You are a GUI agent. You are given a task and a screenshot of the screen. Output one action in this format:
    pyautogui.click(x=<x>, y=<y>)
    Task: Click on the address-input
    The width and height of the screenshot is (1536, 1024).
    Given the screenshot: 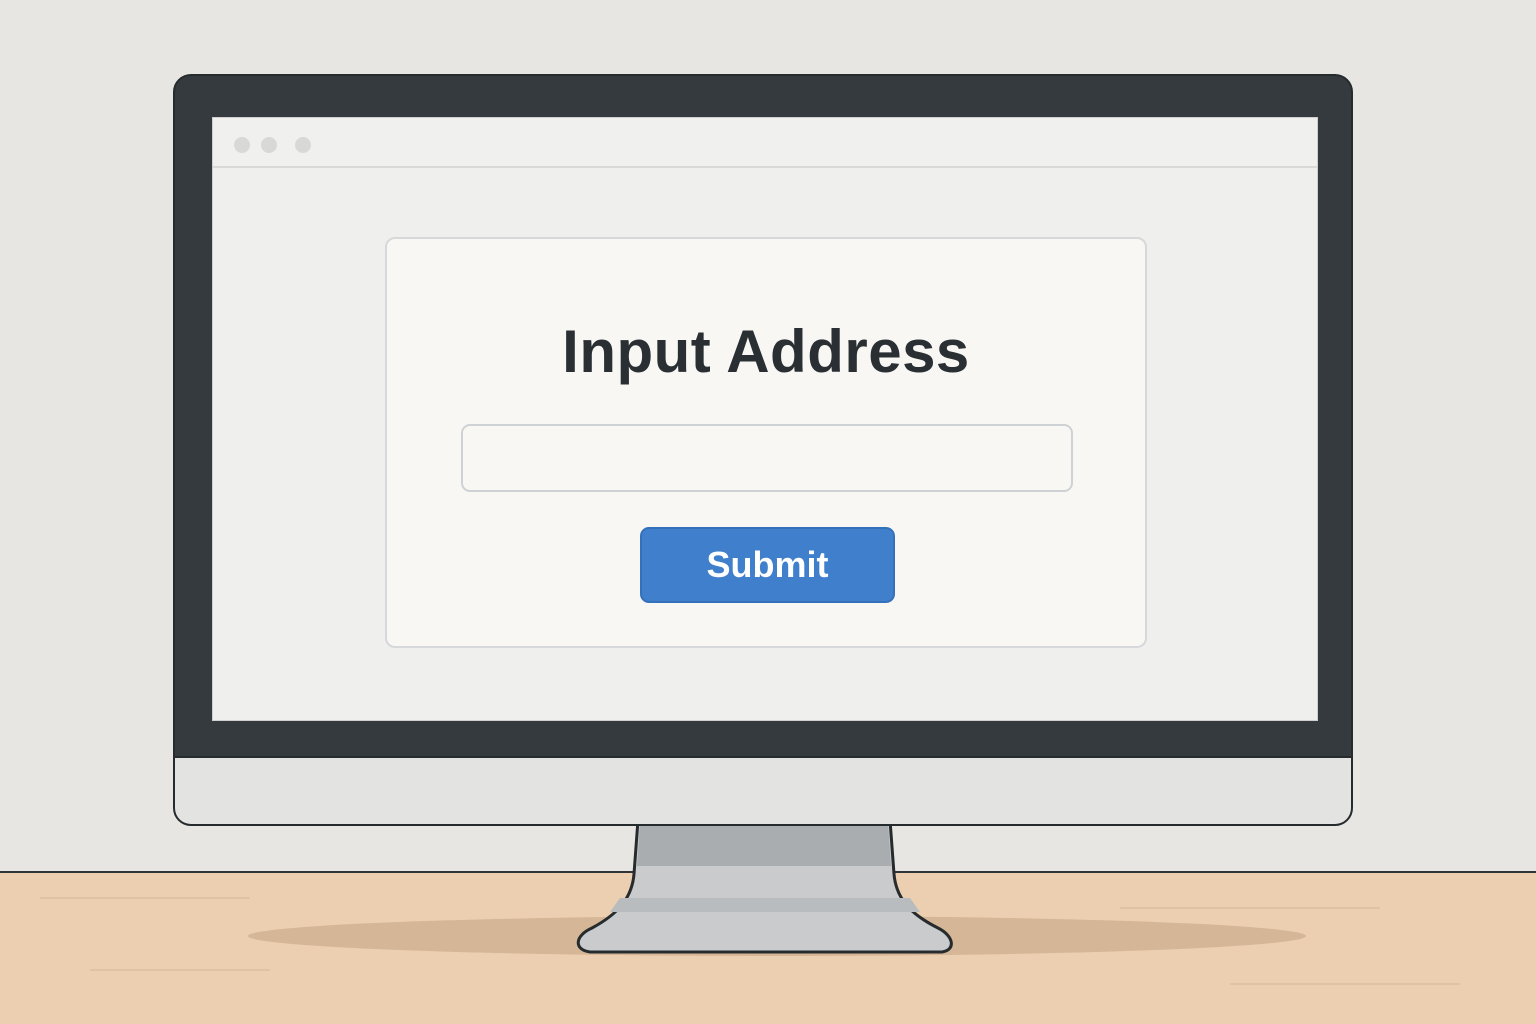 What is the action you would take?
    pyautogui.click(x=767, y=458)
    